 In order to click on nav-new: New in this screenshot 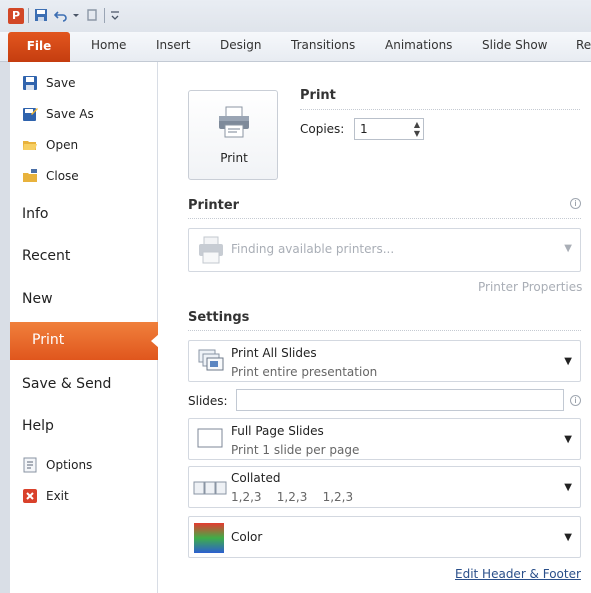, I will do `click(37, 299)`.